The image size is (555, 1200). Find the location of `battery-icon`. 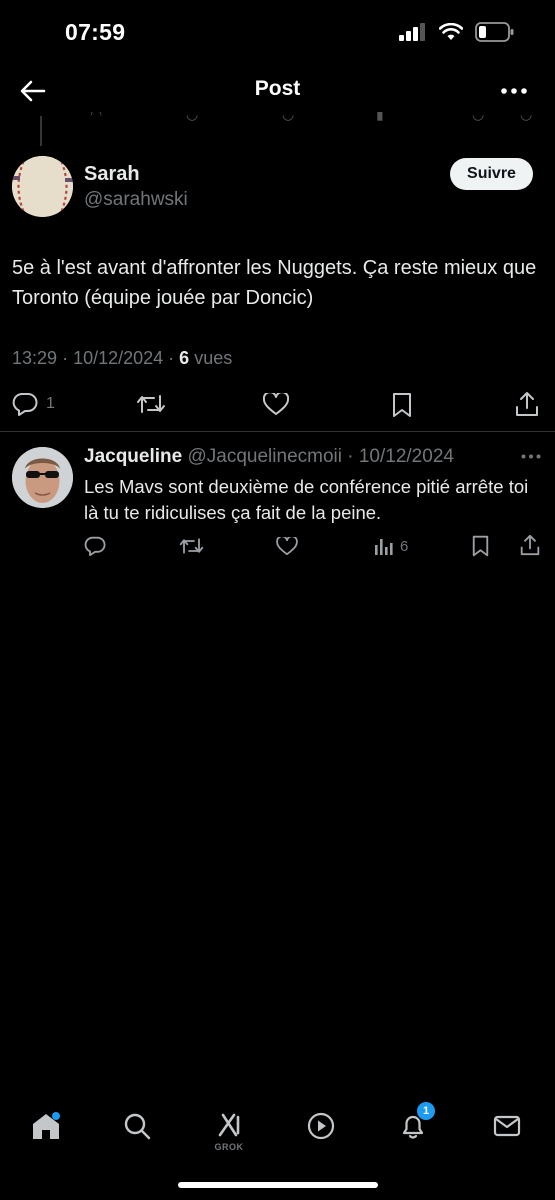

battery-icon is located at coordinates (494, 32).